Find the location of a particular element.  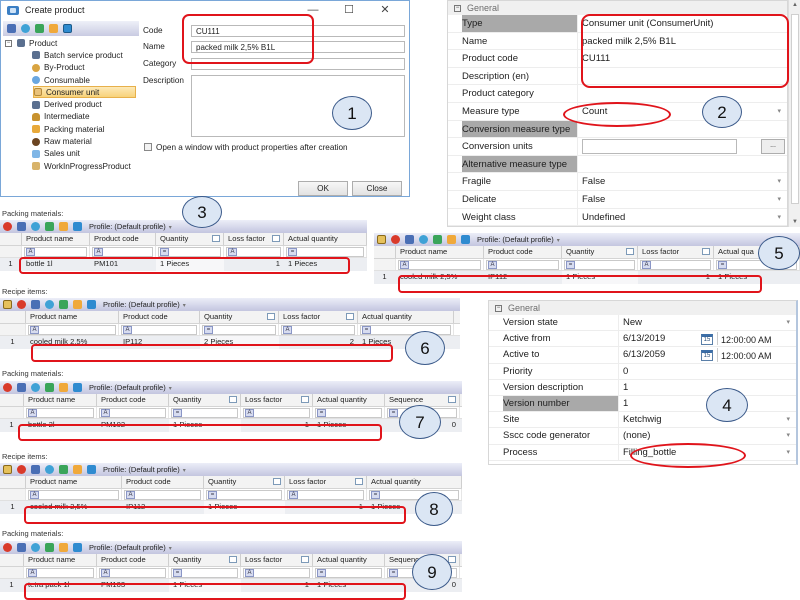

delete-icon is located at coordinates (7, 547).